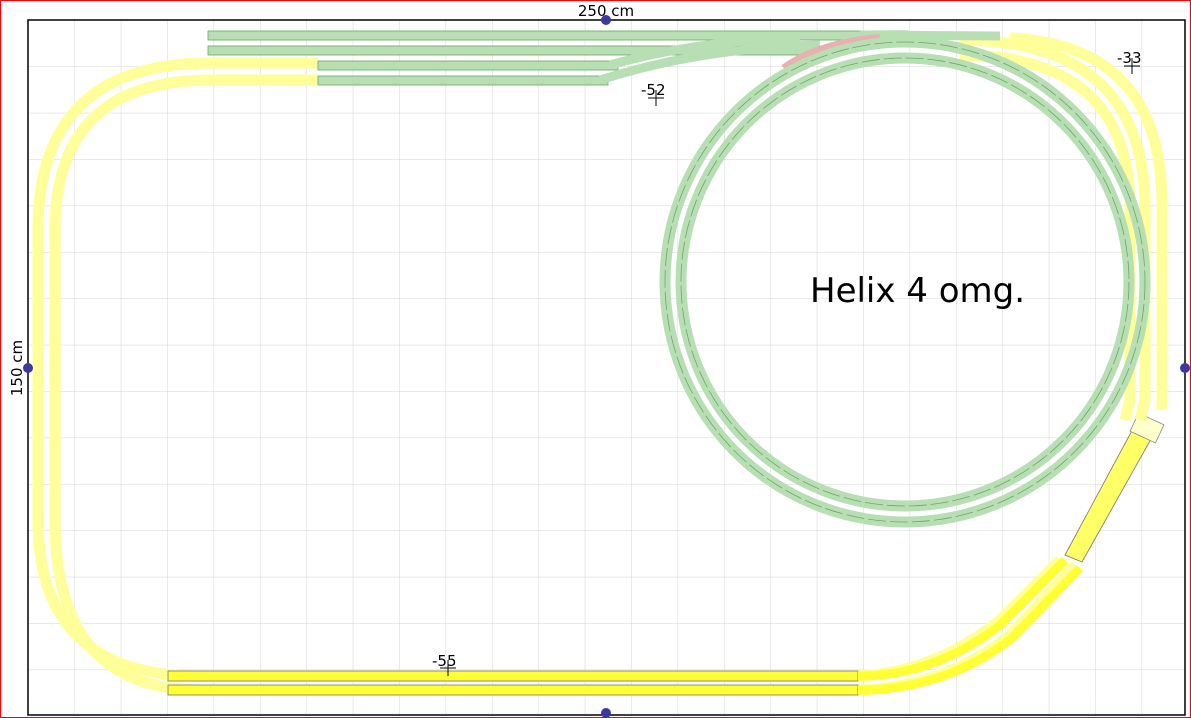 The width and height of the screenshot is (1191, 718). What do you see at coordinates (444, 661) in the screenshot?
I see `elevation-label-bottom: -55` at bounding box center [444, 661].